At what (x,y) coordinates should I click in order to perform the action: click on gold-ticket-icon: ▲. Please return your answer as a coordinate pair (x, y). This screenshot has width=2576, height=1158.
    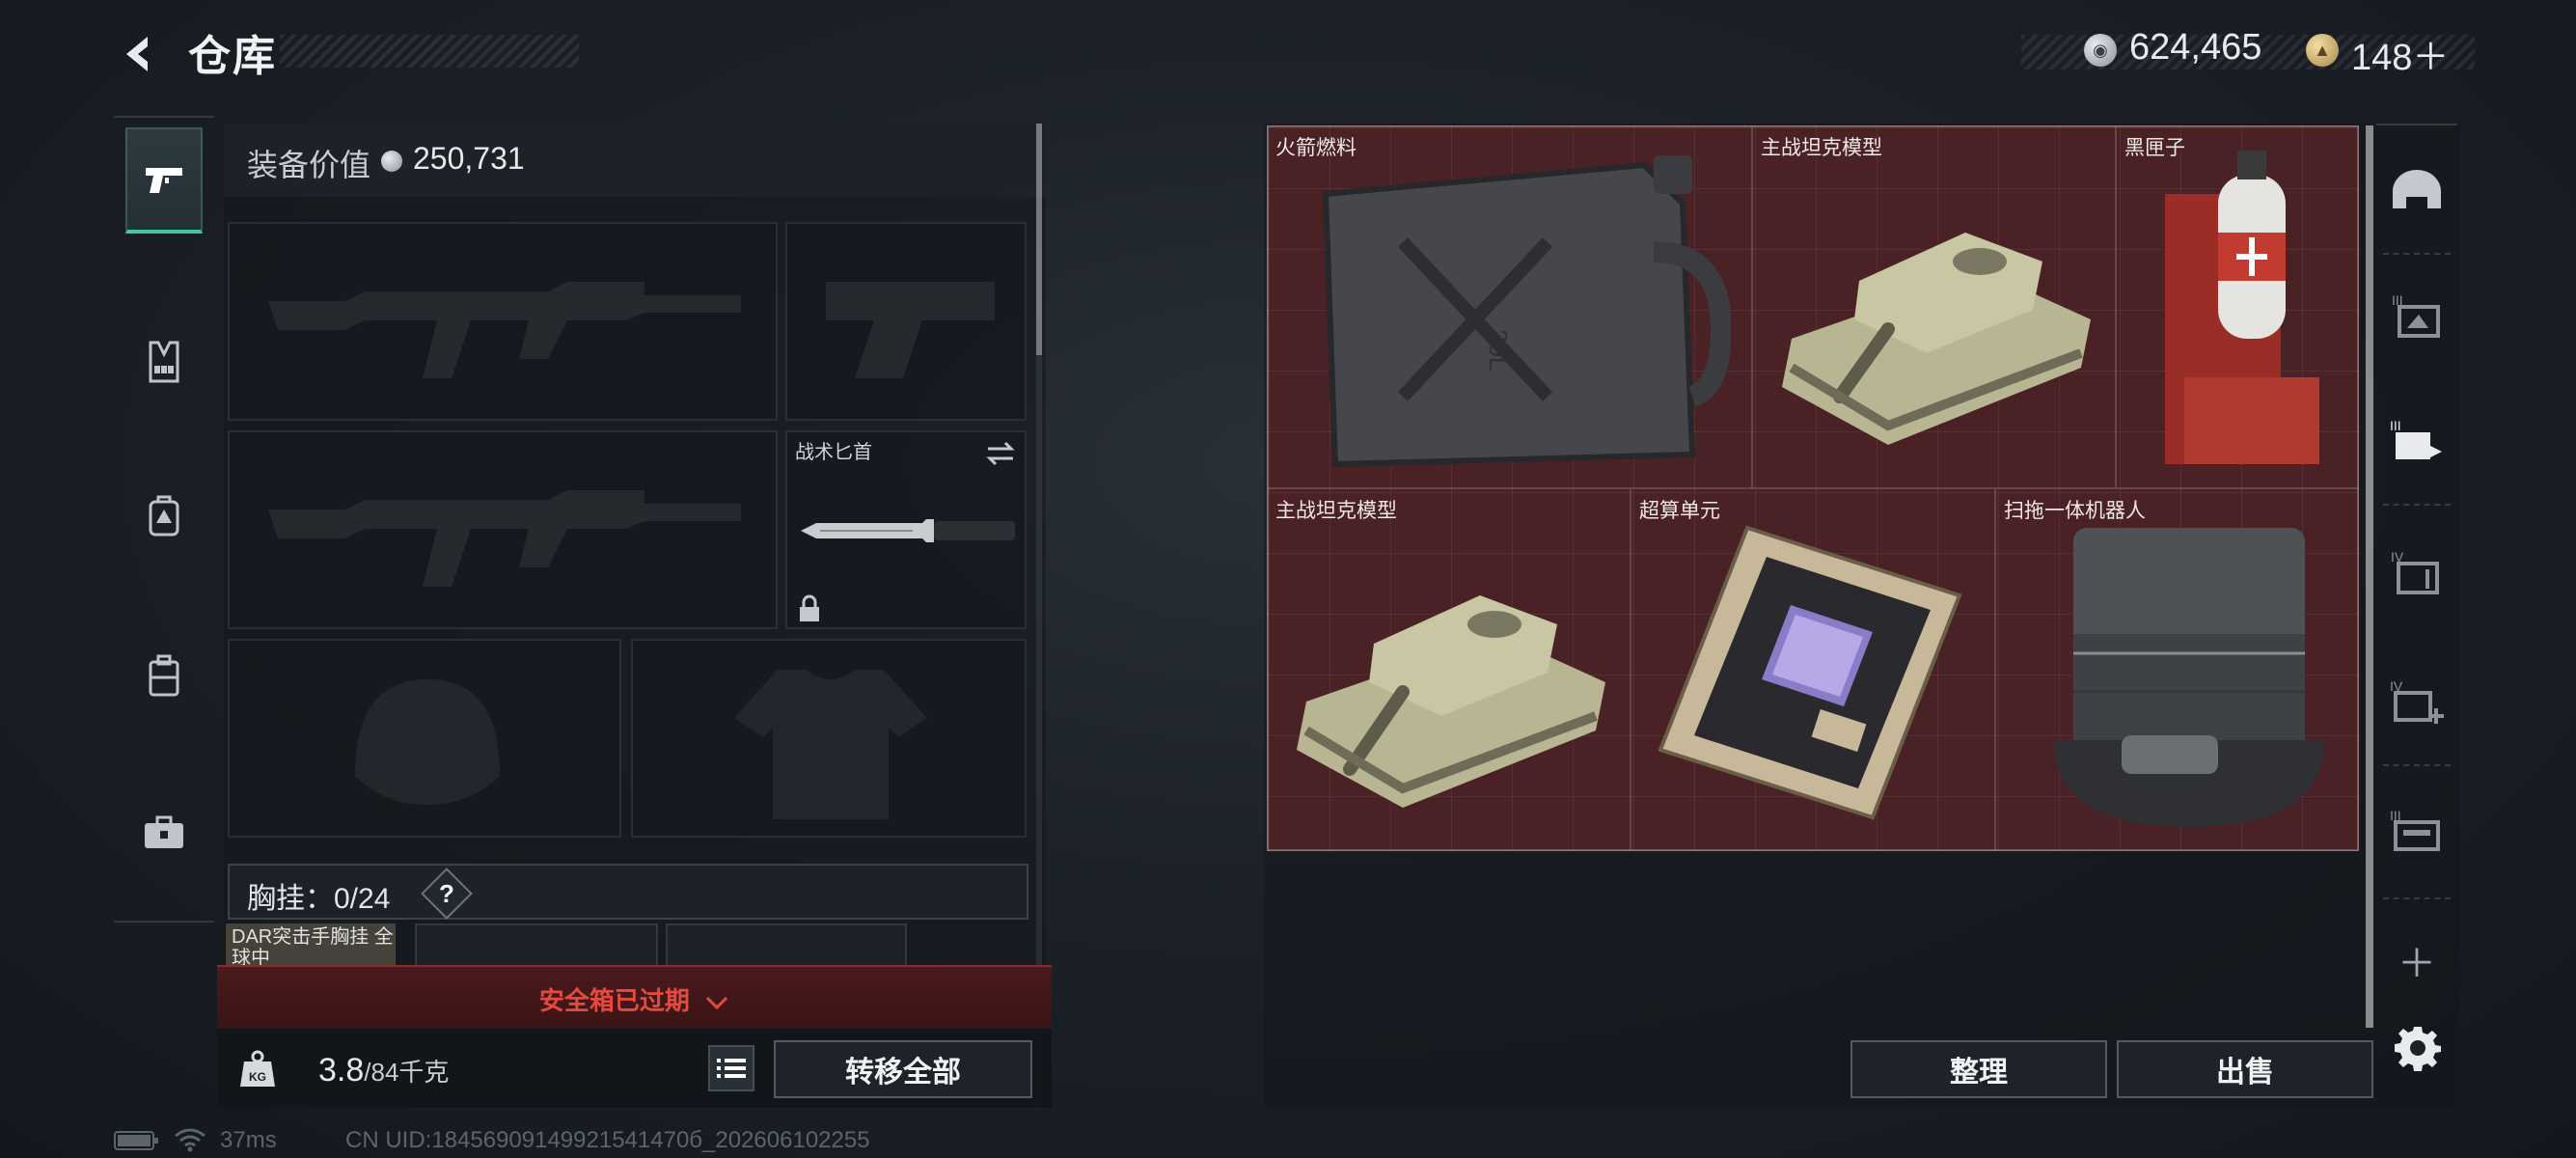
    Looking at the image, I should click on (2322, 50).